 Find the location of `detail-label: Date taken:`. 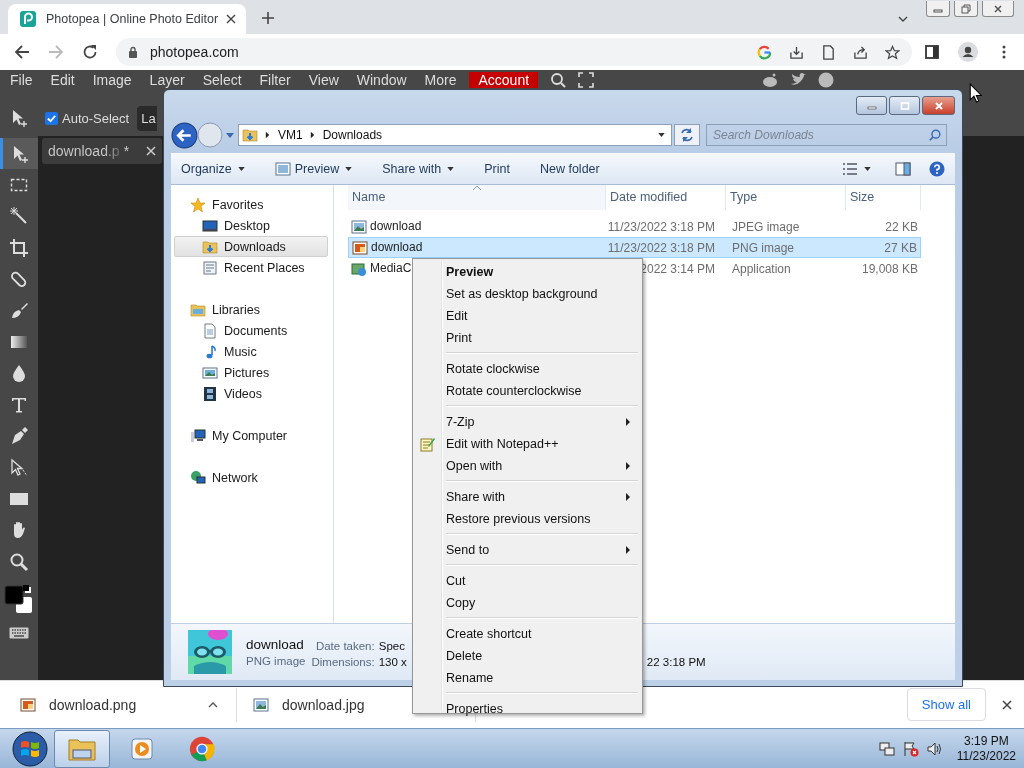

detail-label: Date taken: is located at coordinates (344, 646).